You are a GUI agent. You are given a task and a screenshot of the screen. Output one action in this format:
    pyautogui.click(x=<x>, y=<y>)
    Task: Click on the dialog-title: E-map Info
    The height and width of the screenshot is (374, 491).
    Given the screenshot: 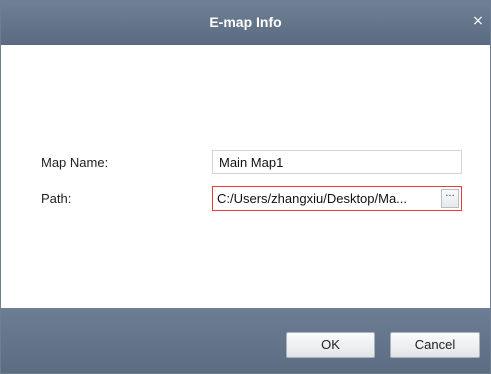 What is the action you would take?
    pyautogui.click(x=245, y=22)
    